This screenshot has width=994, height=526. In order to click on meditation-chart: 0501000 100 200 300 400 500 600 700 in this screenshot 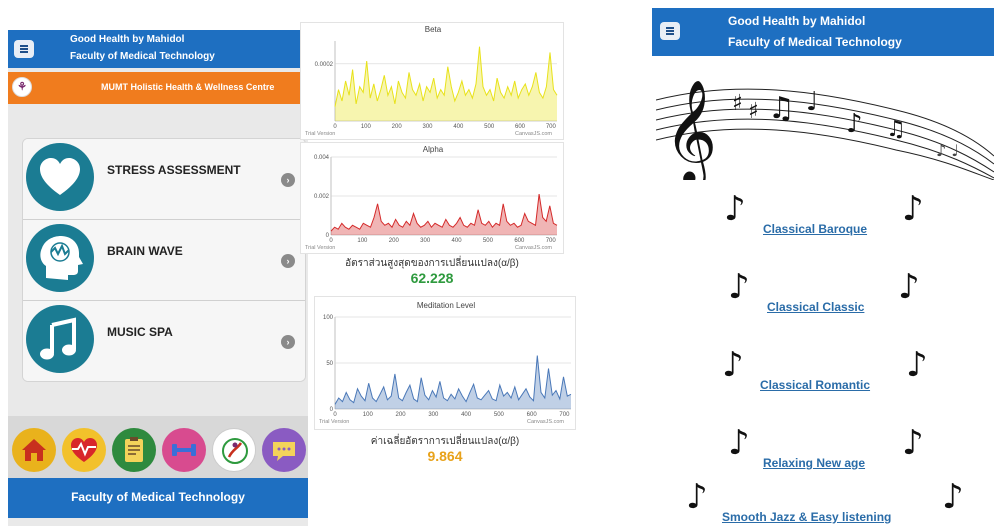, I will do `click(447, 366)`.